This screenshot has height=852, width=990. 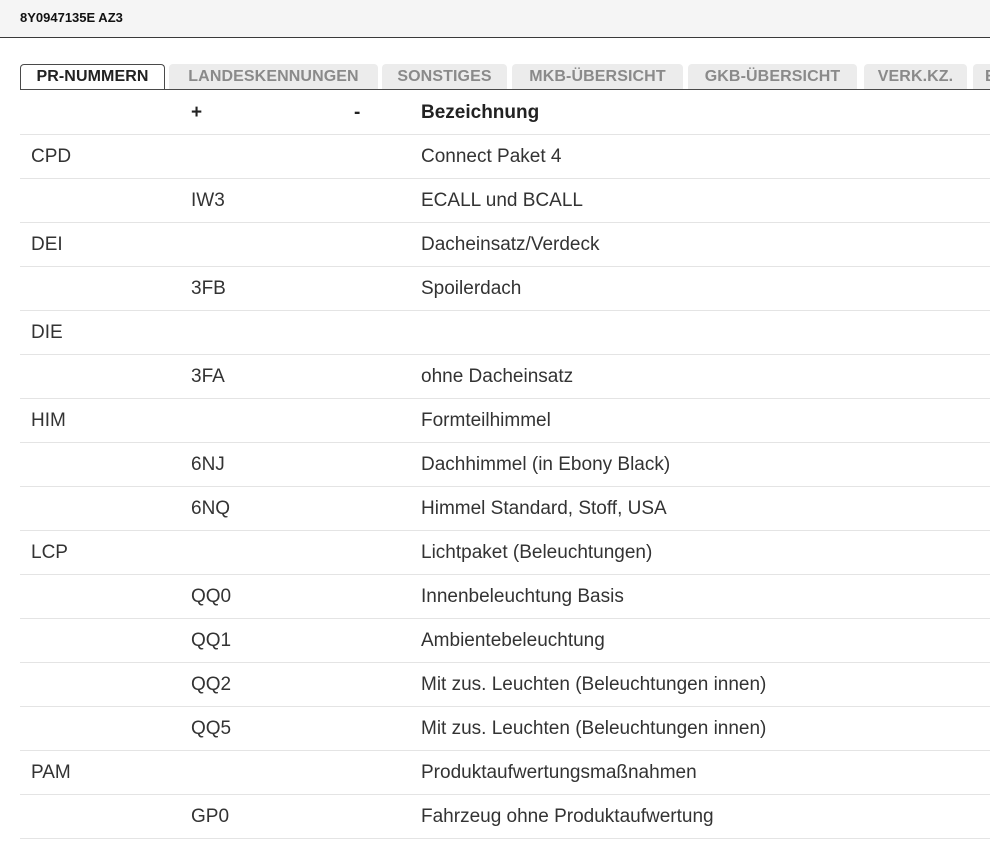 What do you see at coordinates (272, 376) in the screenshot?
I see `cell-plus: 3FA` at bounding box center [272, 376].